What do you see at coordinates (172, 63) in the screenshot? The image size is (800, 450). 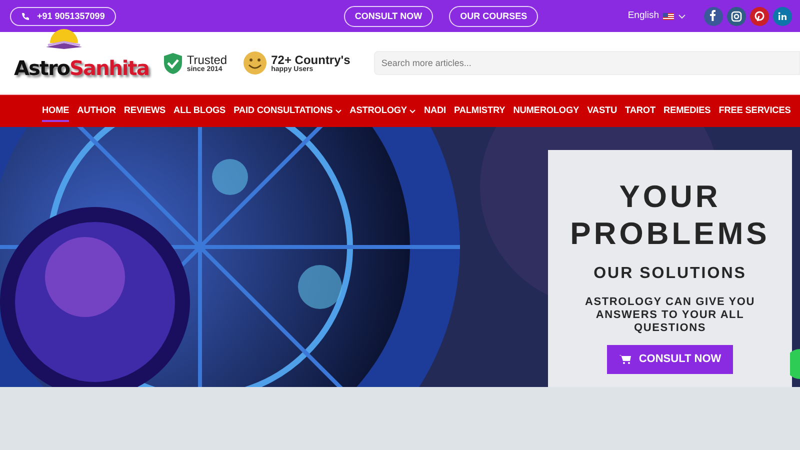 I see `shield-check-icon` at bounding box center [172, 63].